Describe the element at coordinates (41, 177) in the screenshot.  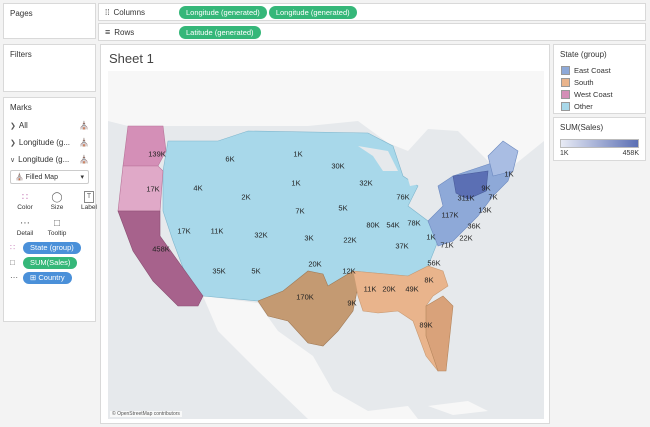
I see `mark-type-value: Filled Map` at that location.